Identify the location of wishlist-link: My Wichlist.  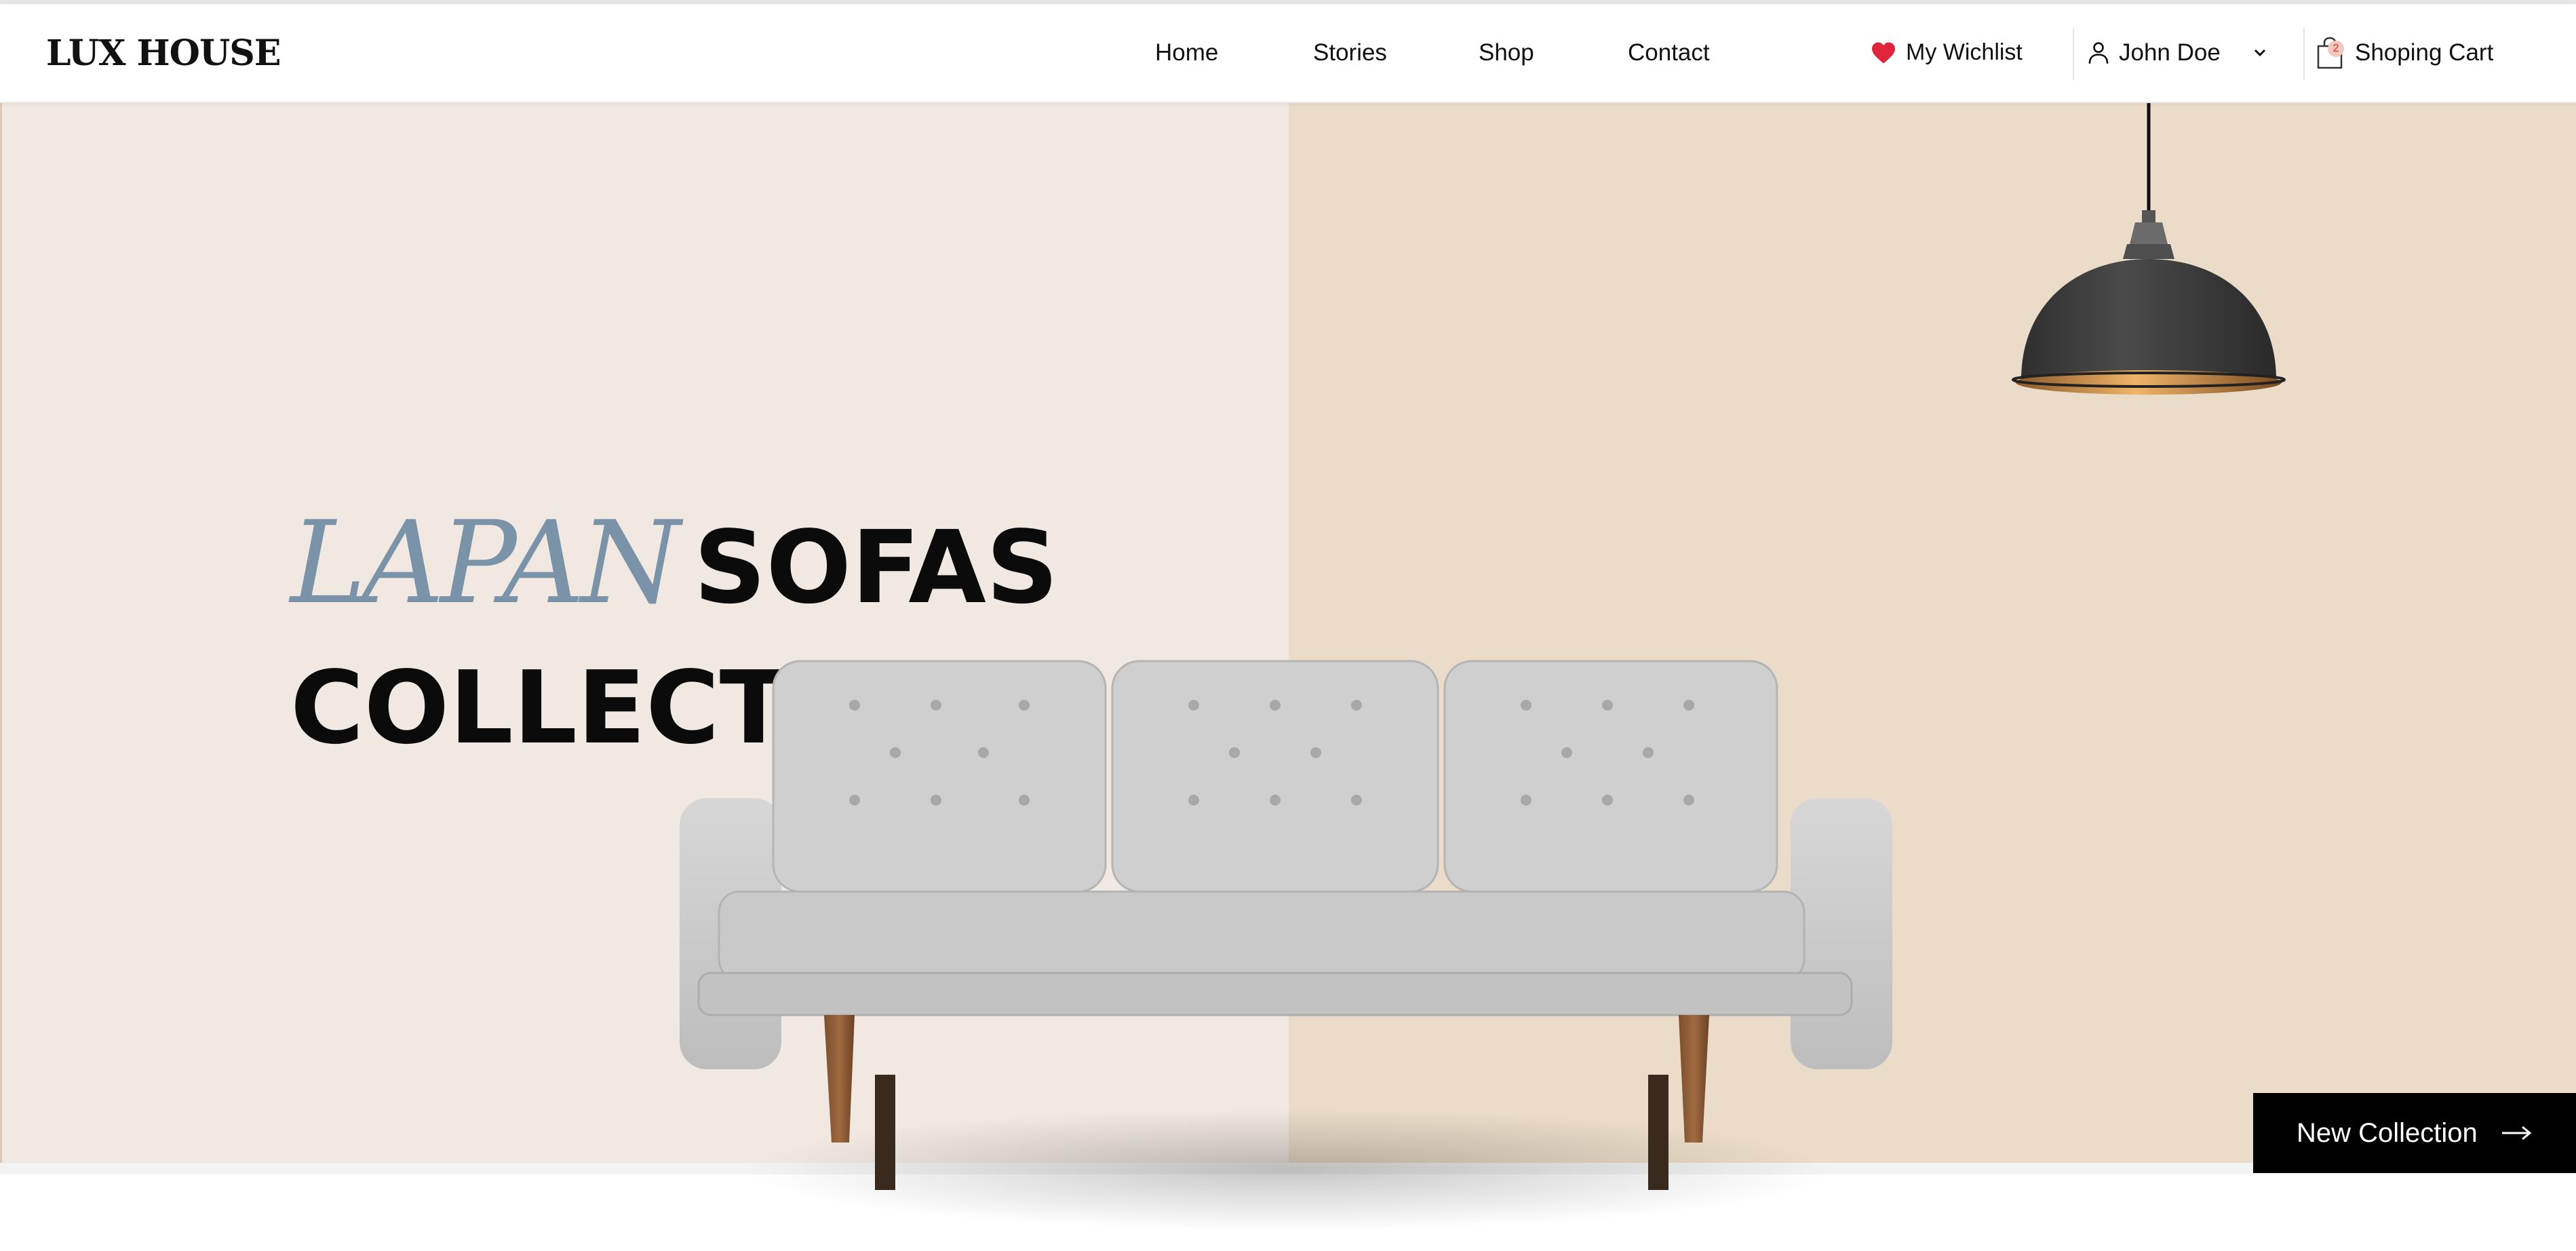
(1947, 52).